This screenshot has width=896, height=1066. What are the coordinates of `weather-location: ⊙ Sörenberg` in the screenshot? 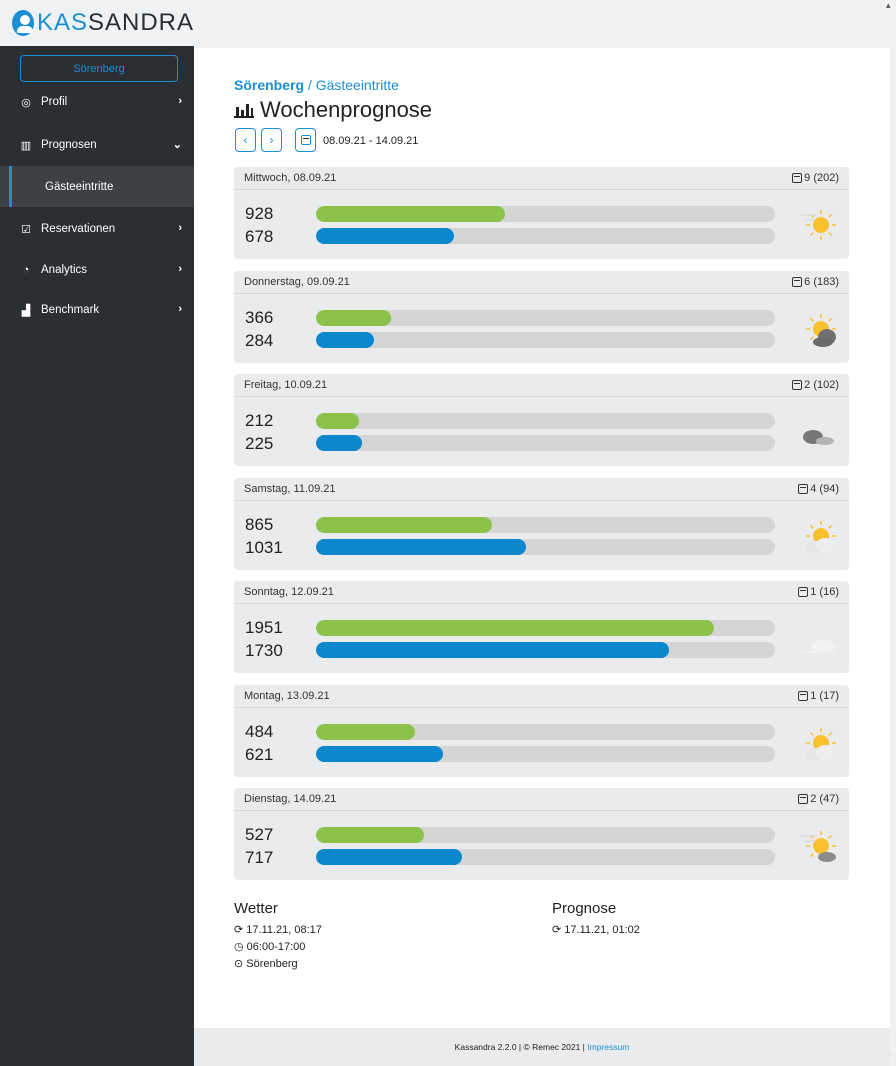 It's located at (266, 964).